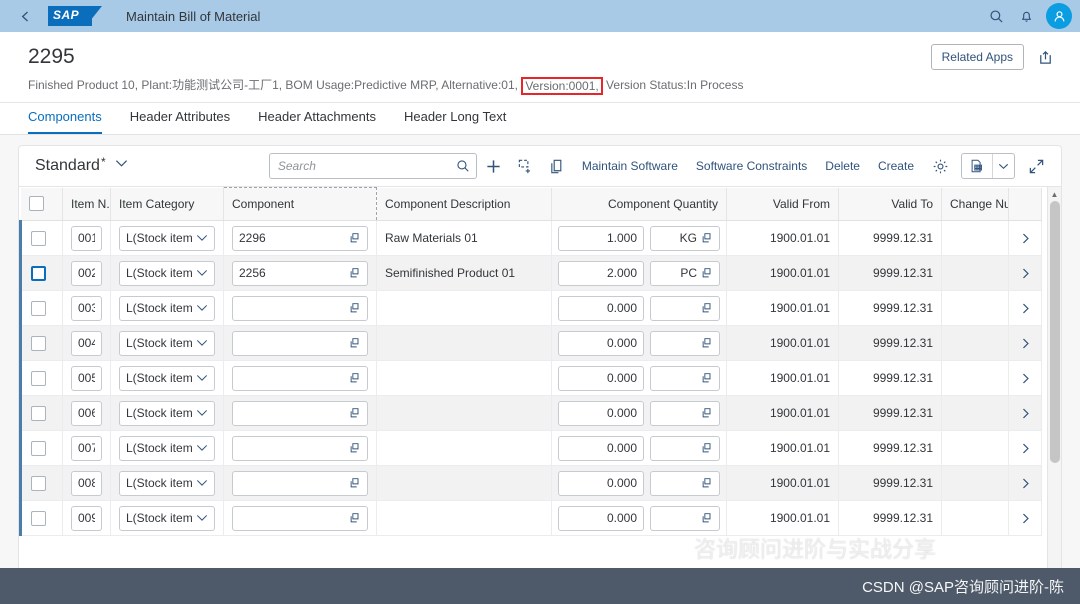 Image resolution: width=1080 pixels, height=604 pixels. I want to click on mass-edit-icon, so click(526, 166).